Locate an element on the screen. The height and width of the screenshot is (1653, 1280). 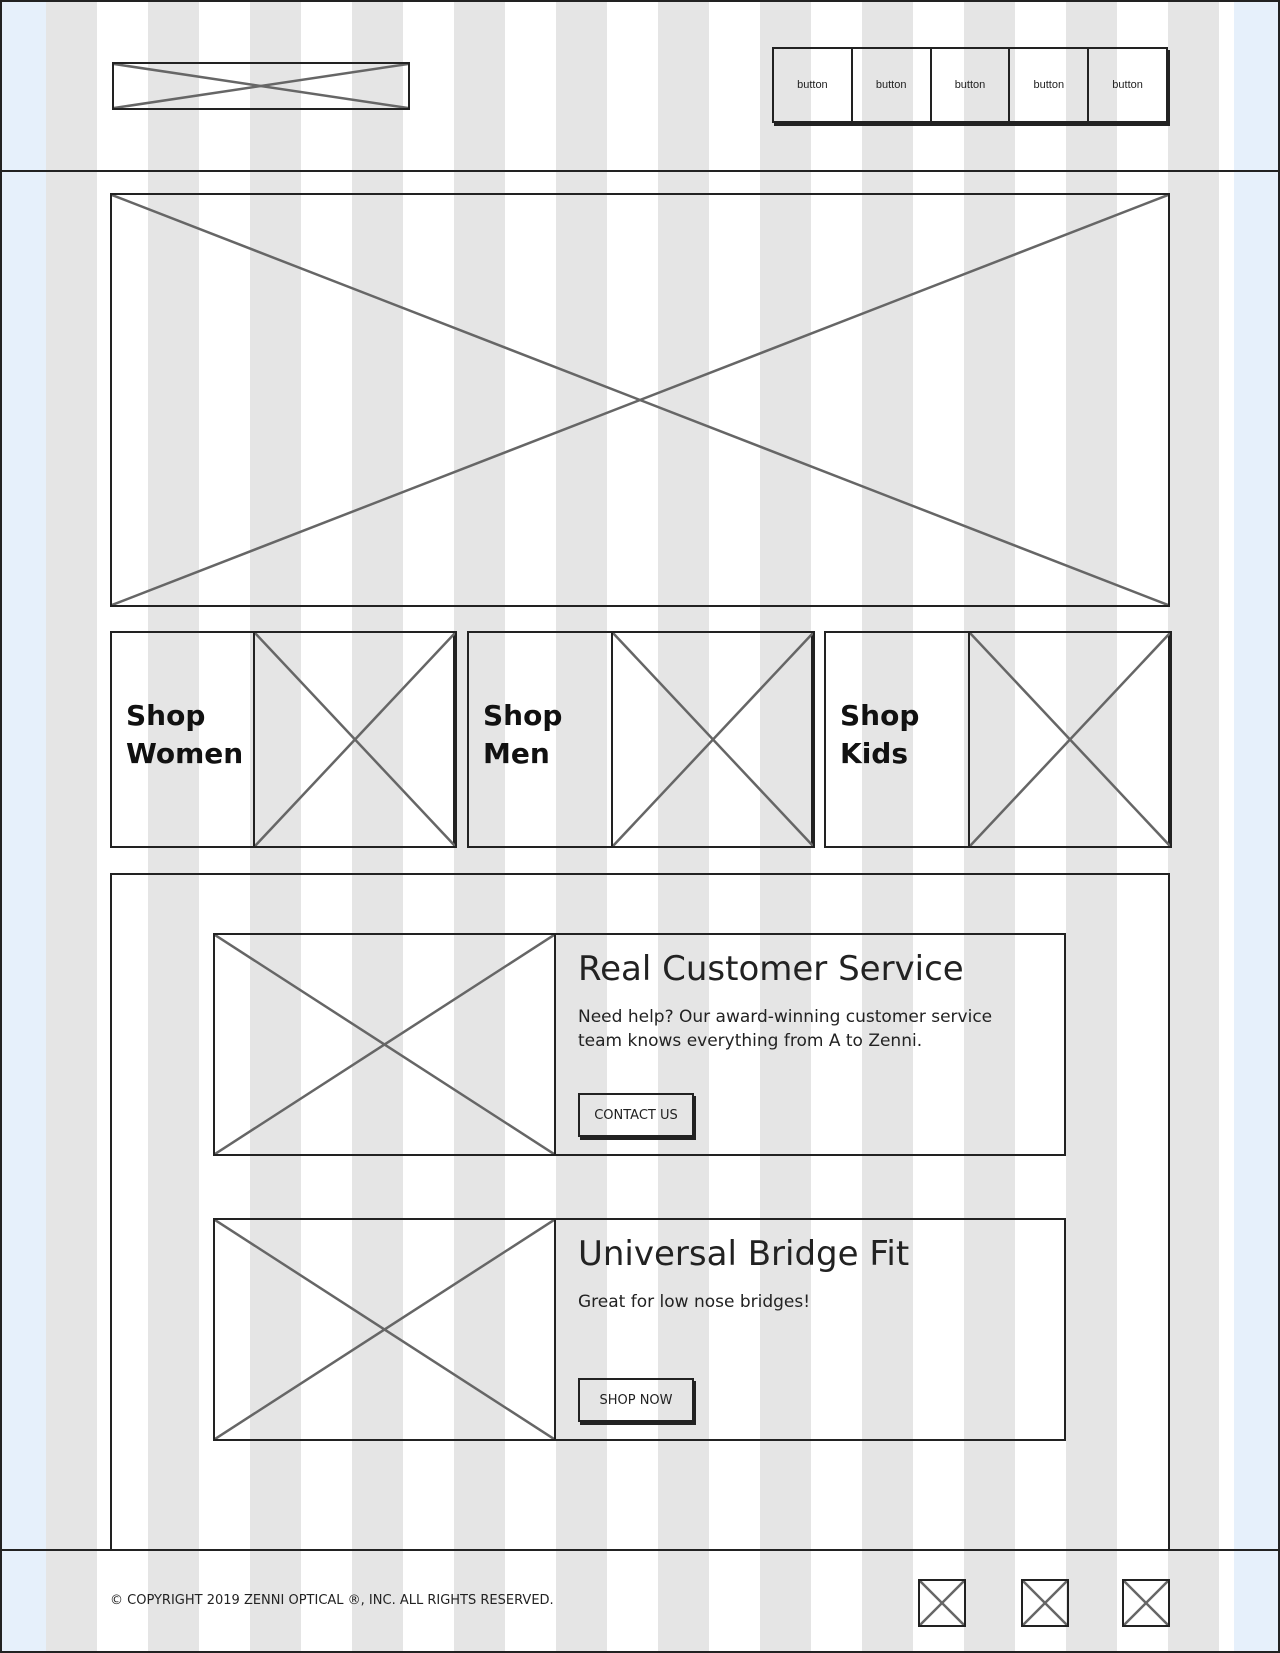
nav-button-3: button is located at coordinates (971, 85).